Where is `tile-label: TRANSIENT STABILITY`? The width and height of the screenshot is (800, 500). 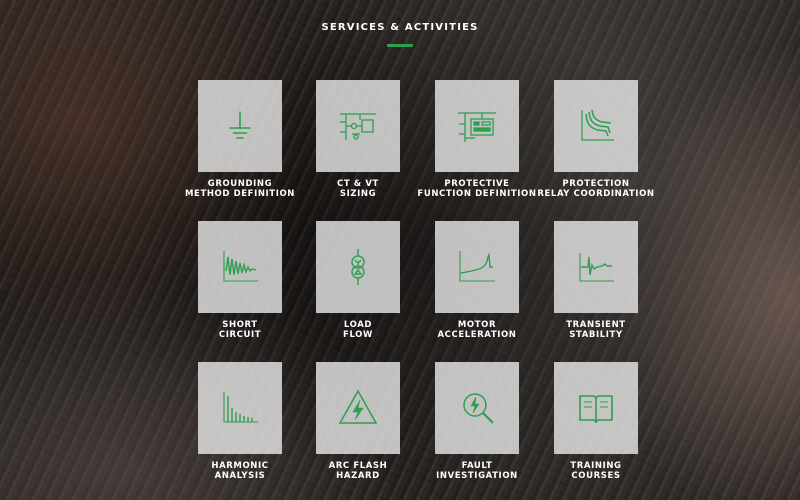
tile-label: TRANSIENT STABILITY is located at coordinates (596, 330).